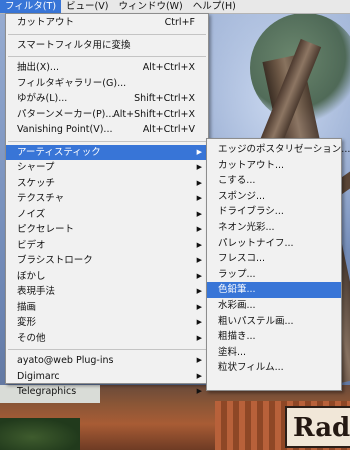 Image resolution: width=350 pixels, height=450 pixels. What do you see at coordinates (27, 307) in the screenshot?
I see `category-label: 描画` at bounding box center [27, 307].